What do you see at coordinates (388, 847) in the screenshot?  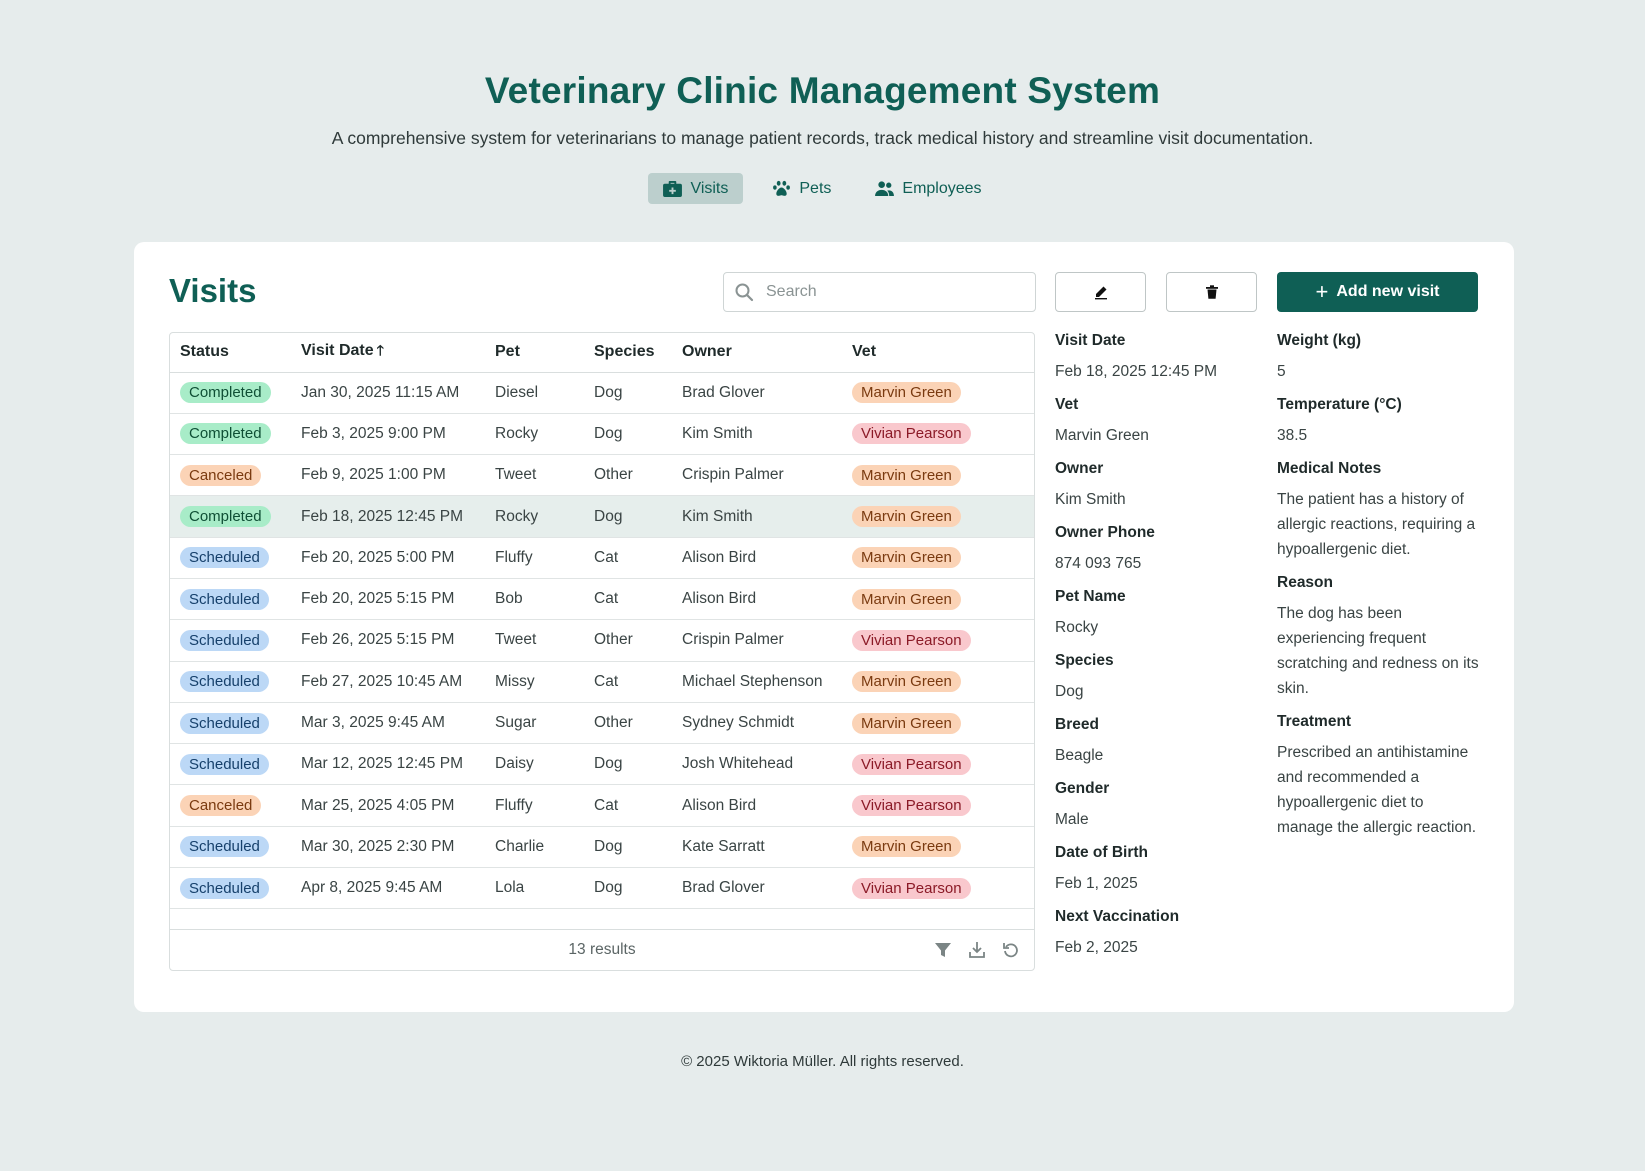 I see `cell-visit-date: Mar 30, 2025 2:30 PM` at bounding box center [388, 847].